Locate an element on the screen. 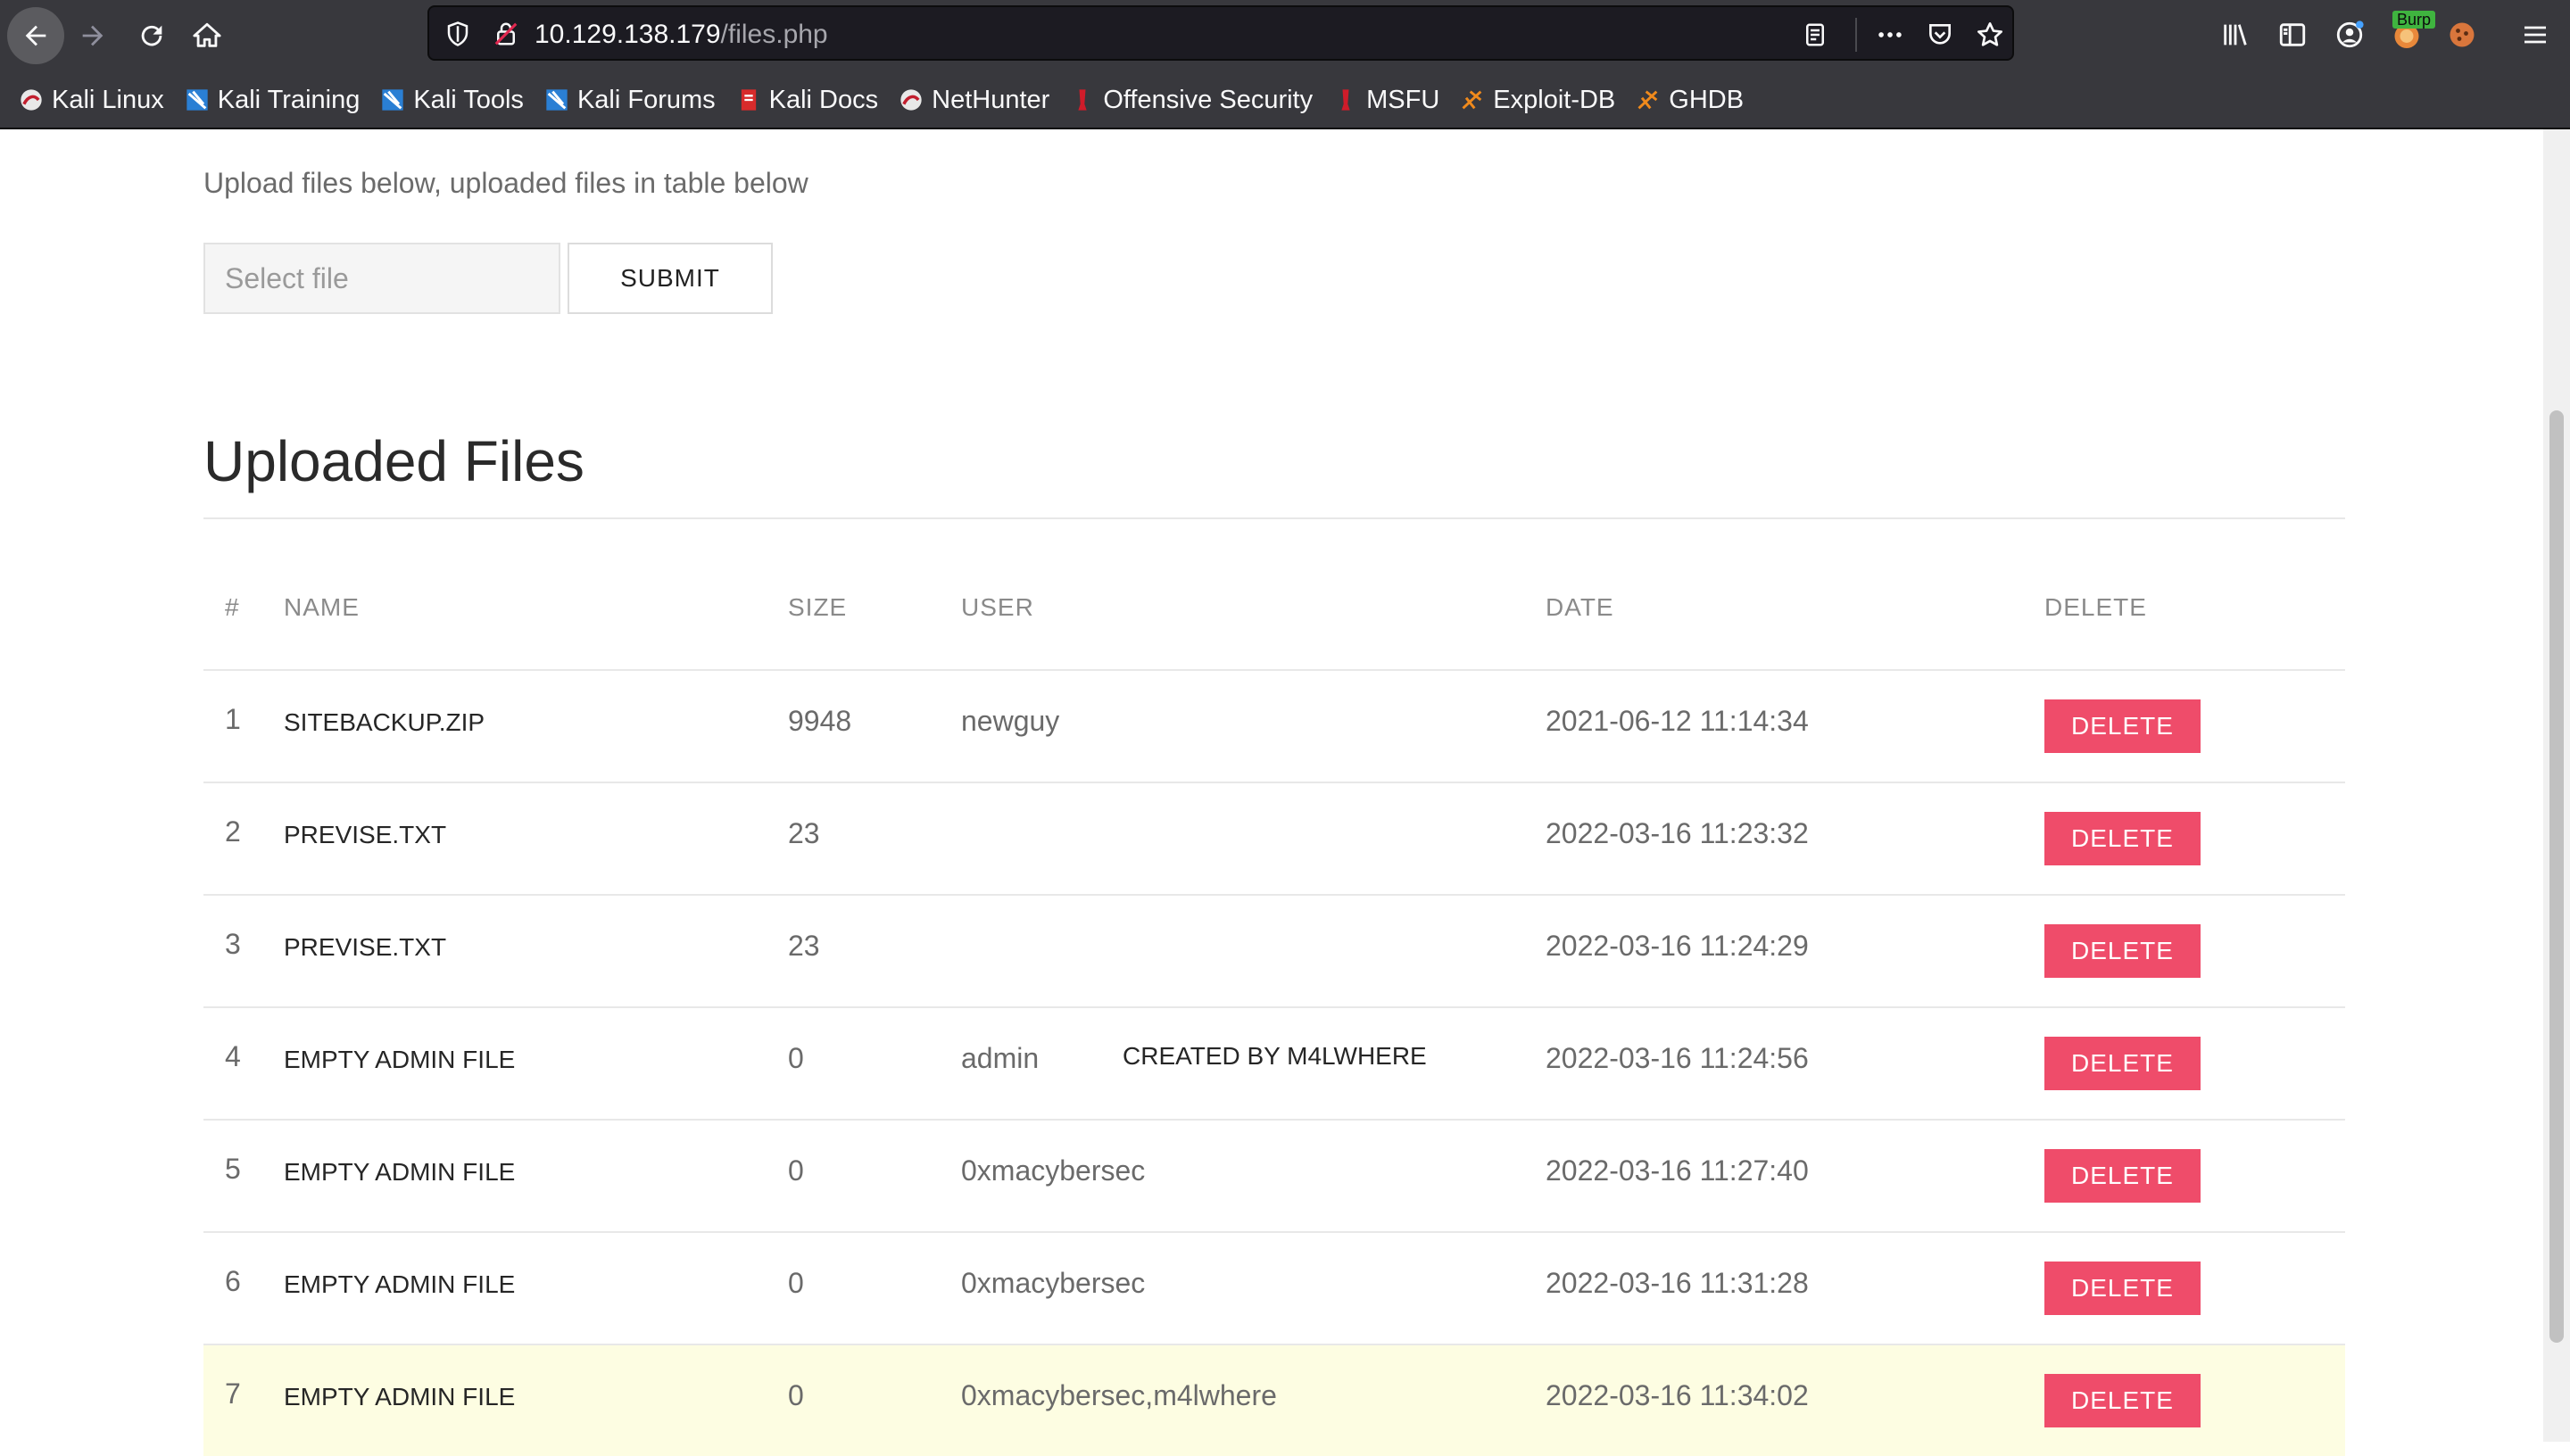 This screenshot has width=2570, height=1456. row-num: 5 is located at coordinates (233, 1169).